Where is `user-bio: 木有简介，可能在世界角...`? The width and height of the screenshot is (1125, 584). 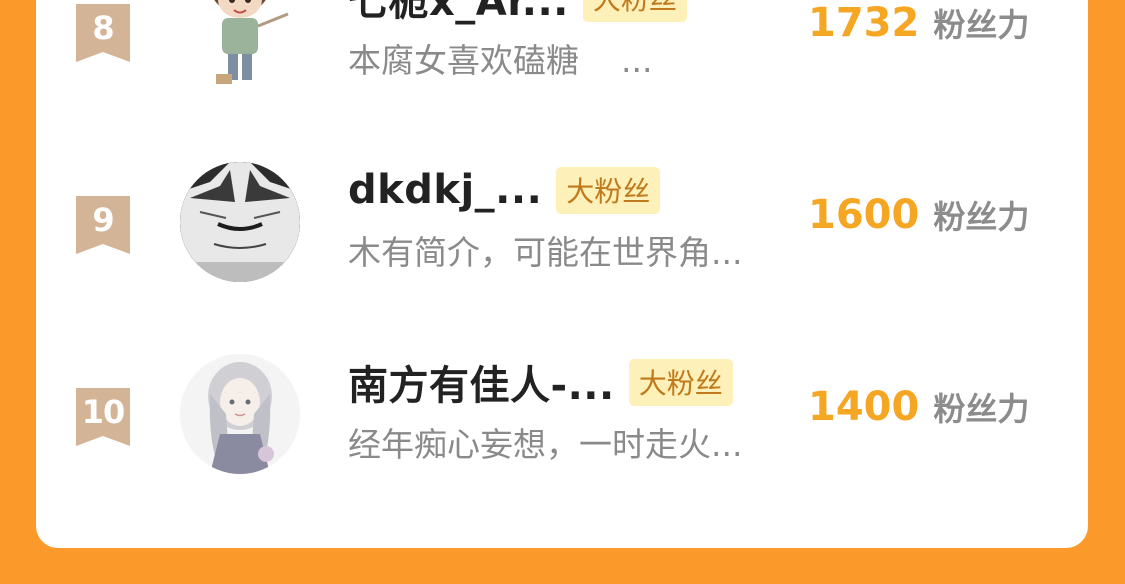 user-bio: 木有简介，可能在世界角... is located at coordinates (545, 252).